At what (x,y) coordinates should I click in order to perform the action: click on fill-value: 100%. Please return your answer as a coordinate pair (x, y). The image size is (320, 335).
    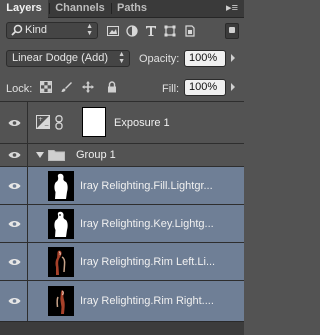
    Looking at the image, I should click on (203, 87).